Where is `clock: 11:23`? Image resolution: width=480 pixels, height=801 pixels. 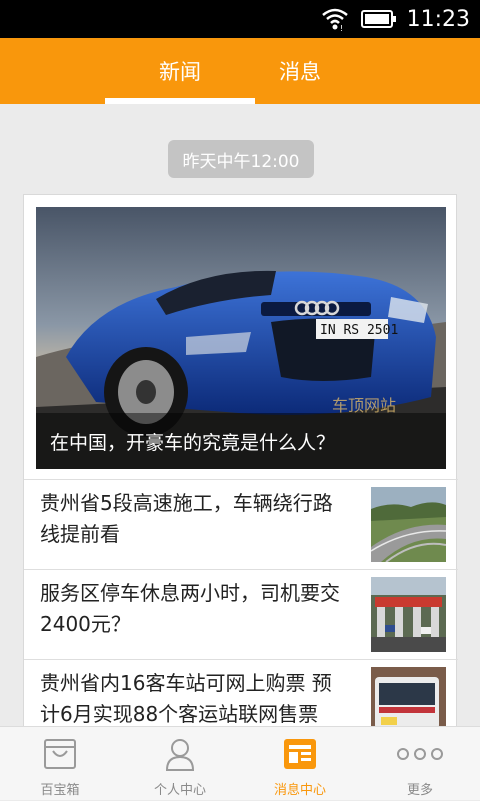 clock: 11:23 is located at coordinates (438, 19).